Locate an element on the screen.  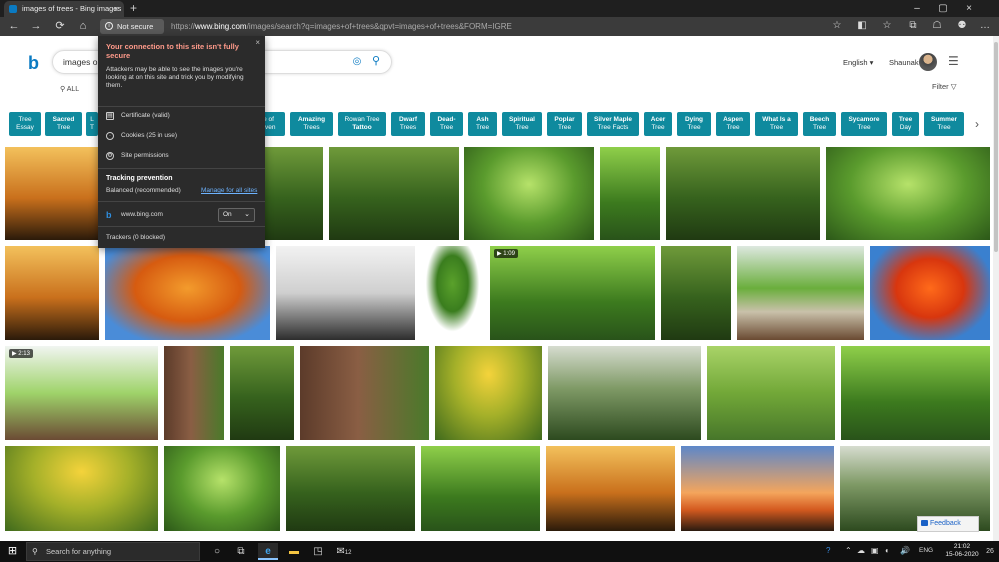
cookies-row: · Cookies (25 in use) is located at coordinates (141, 136).